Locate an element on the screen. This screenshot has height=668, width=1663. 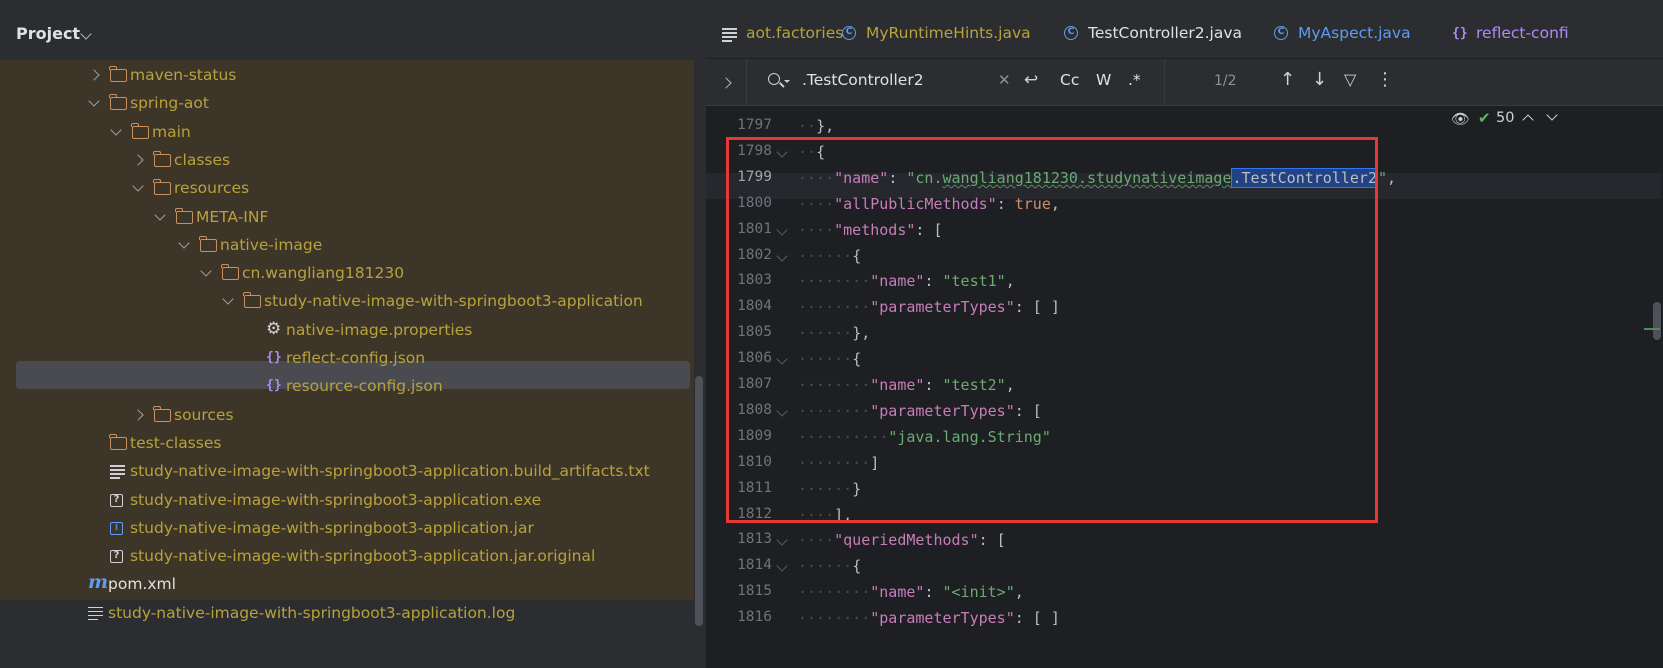
tree-item-label: META-INF is located at coordinates (232, 216).